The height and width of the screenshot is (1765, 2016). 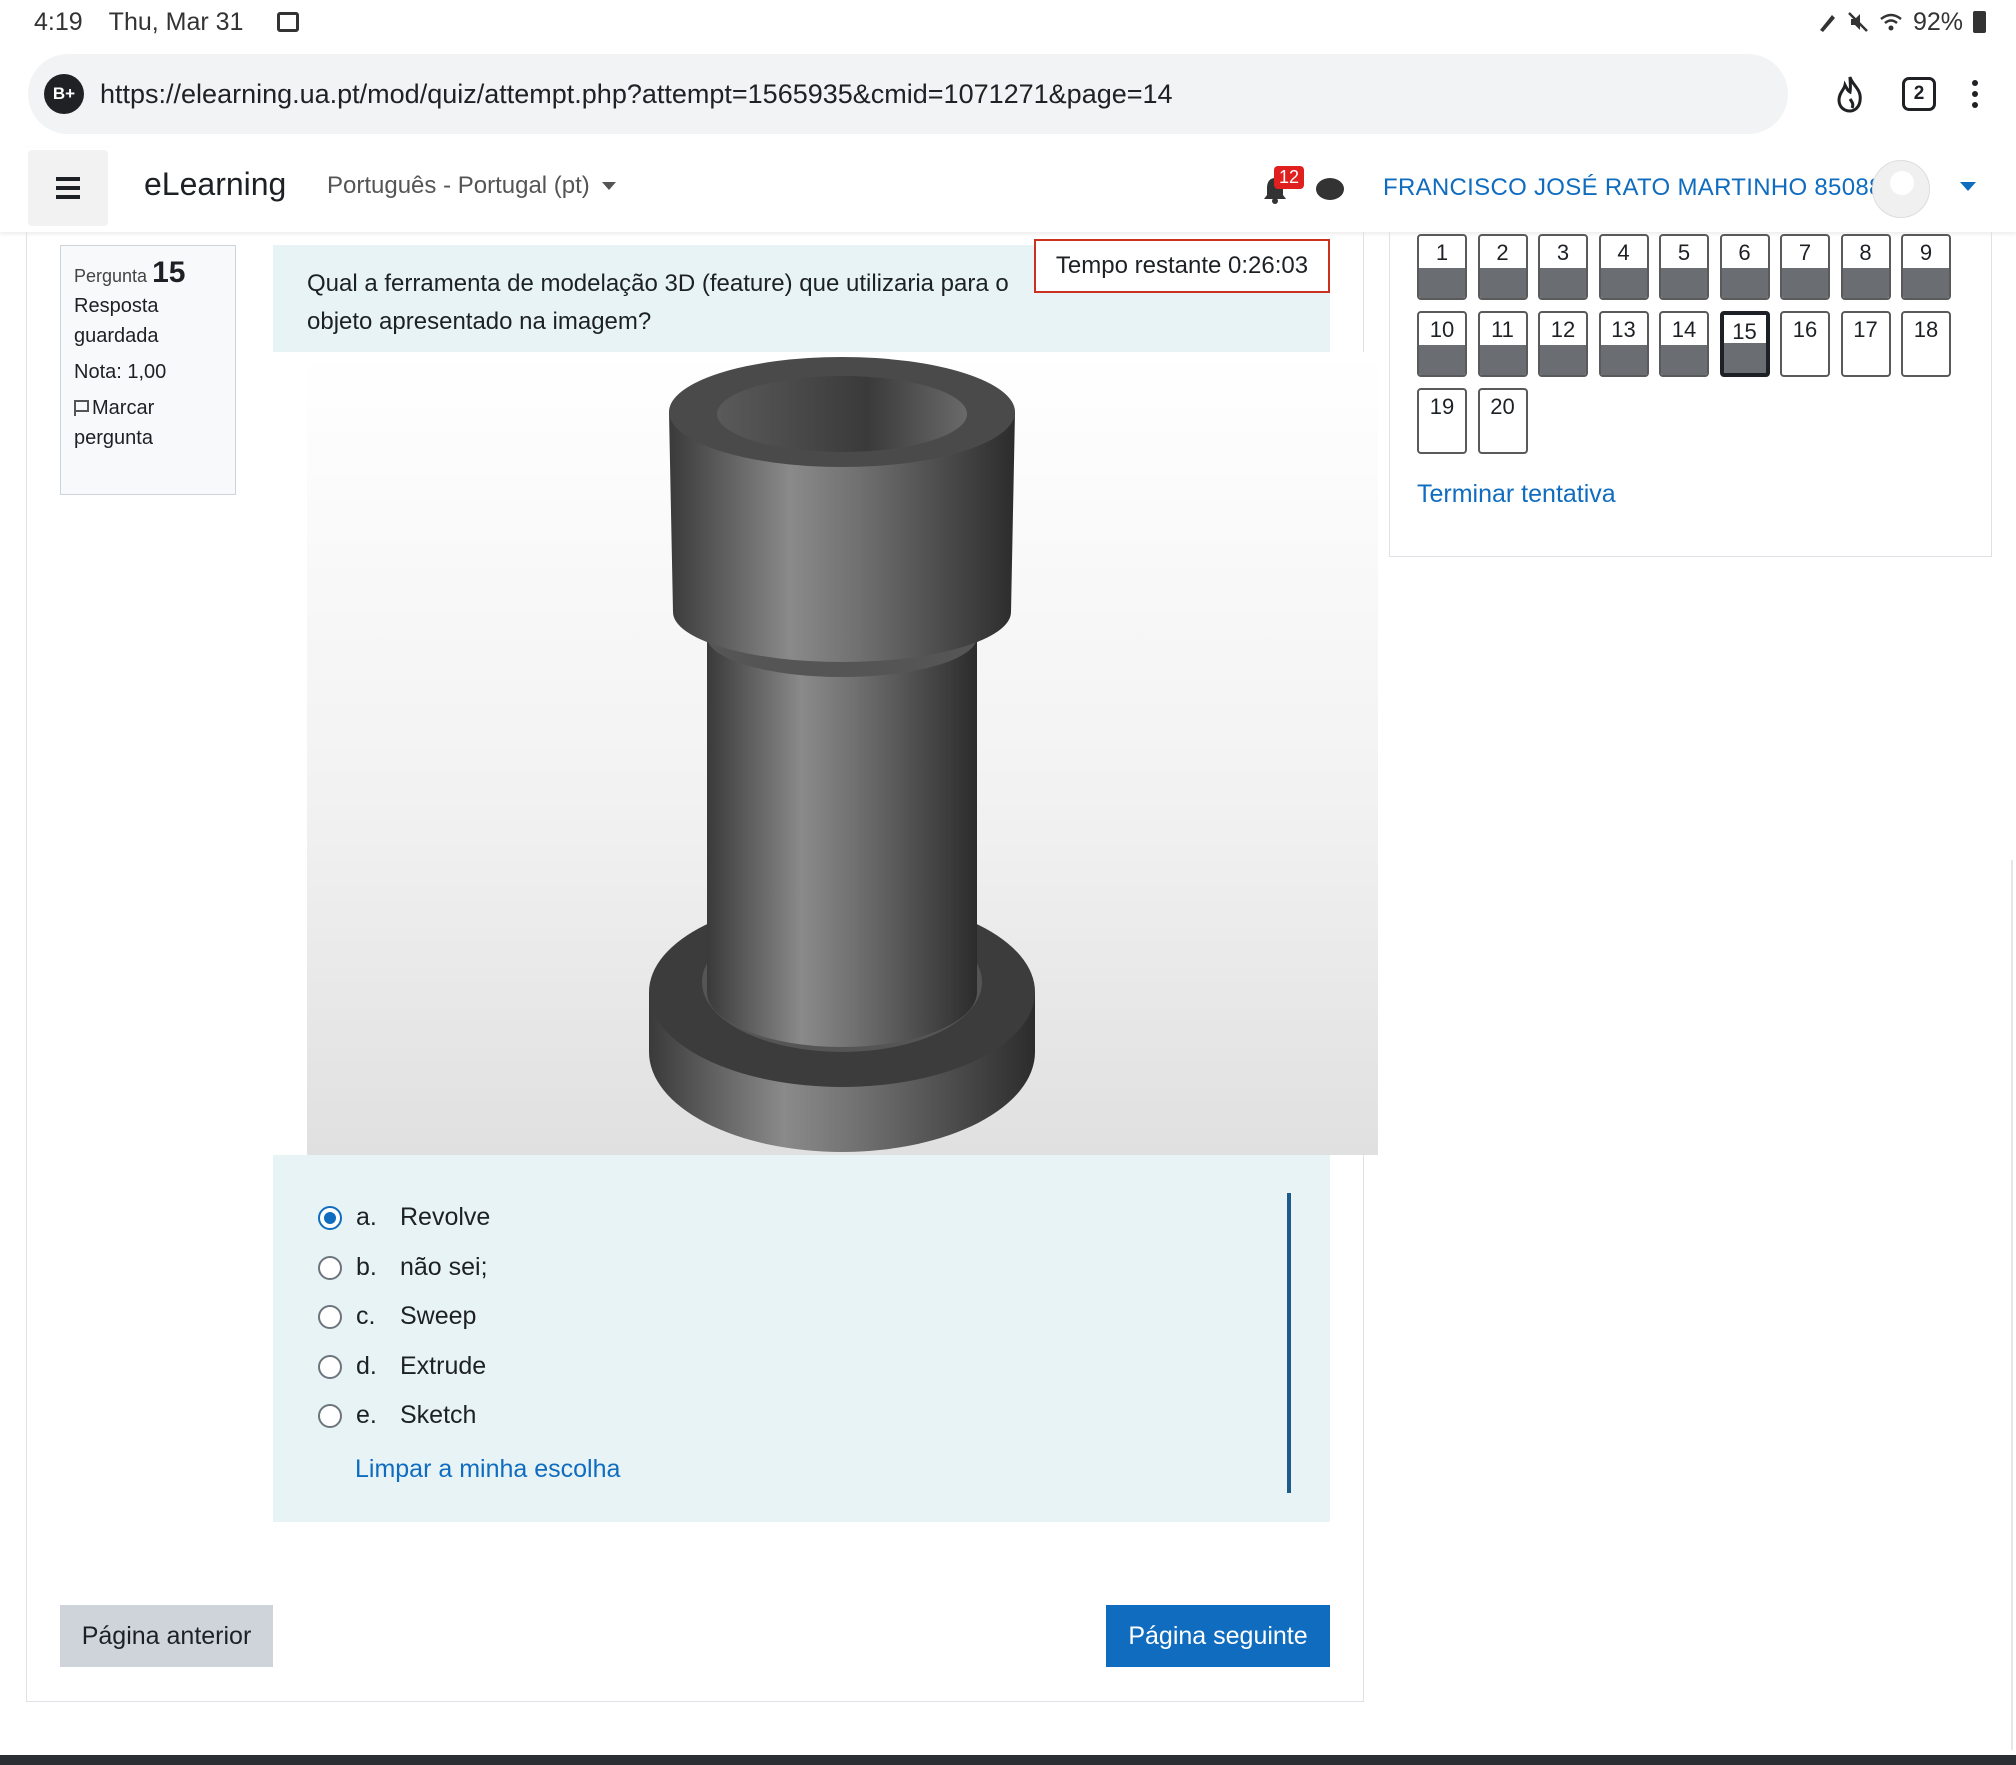 What do you see at coordinates (1502, 344) in the screenshot?
I see `quiz-nav-button-11: 11` at bounding box center [1502, 344].